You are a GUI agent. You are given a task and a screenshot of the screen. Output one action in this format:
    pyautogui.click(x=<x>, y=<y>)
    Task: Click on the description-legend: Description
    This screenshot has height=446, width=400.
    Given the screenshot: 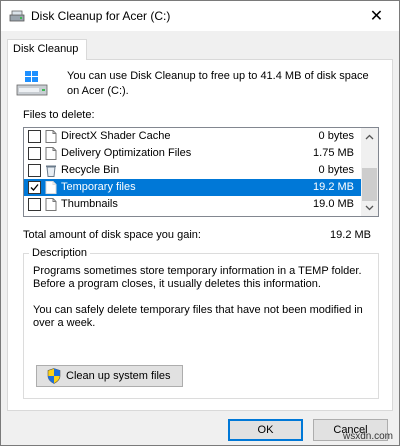 What is the action you would take?
    pyautogui.click(x=60, y=253)
    